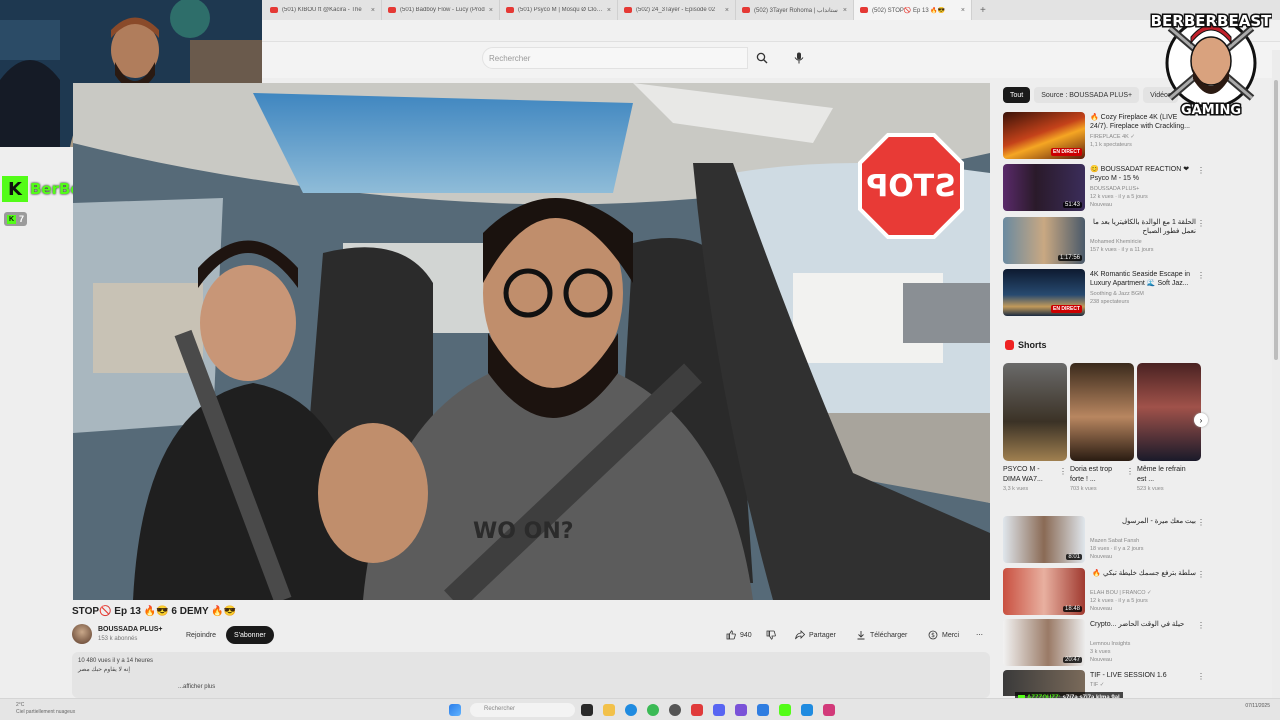 The height and width of the screenshot is (720, 1280). Describe the element at coordinates (719, 710) in the screenshot. I see `discord-icon` at that location.